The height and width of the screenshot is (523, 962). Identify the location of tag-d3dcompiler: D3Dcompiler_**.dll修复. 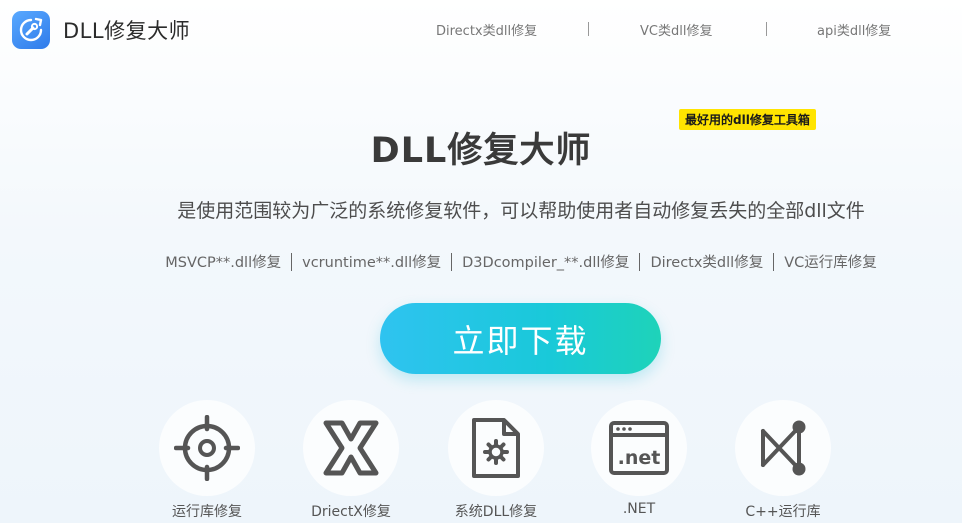
(546, 263).